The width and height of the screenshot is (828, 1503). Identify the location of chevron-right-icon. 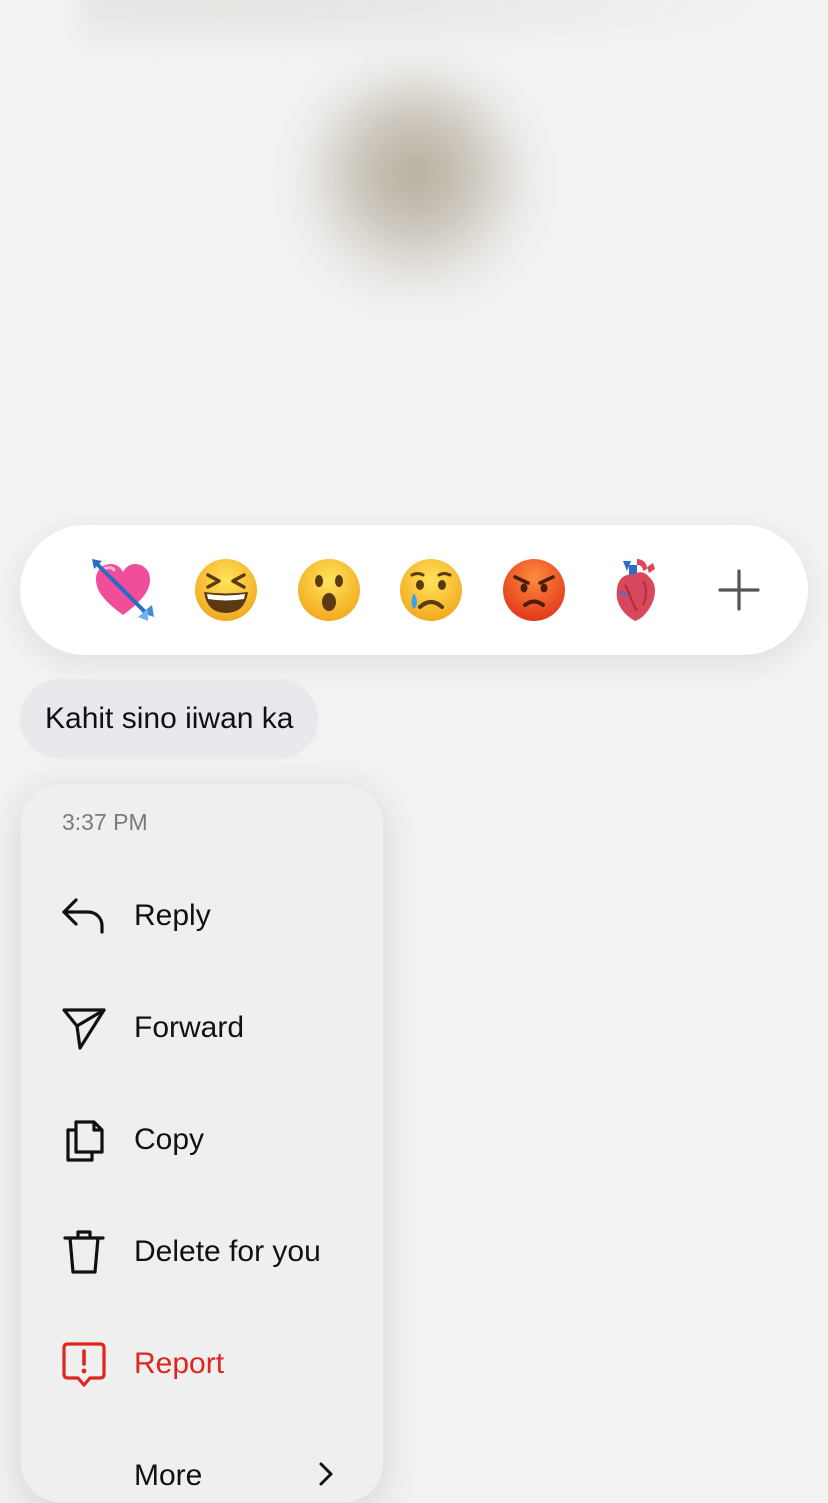
(325, 1476).